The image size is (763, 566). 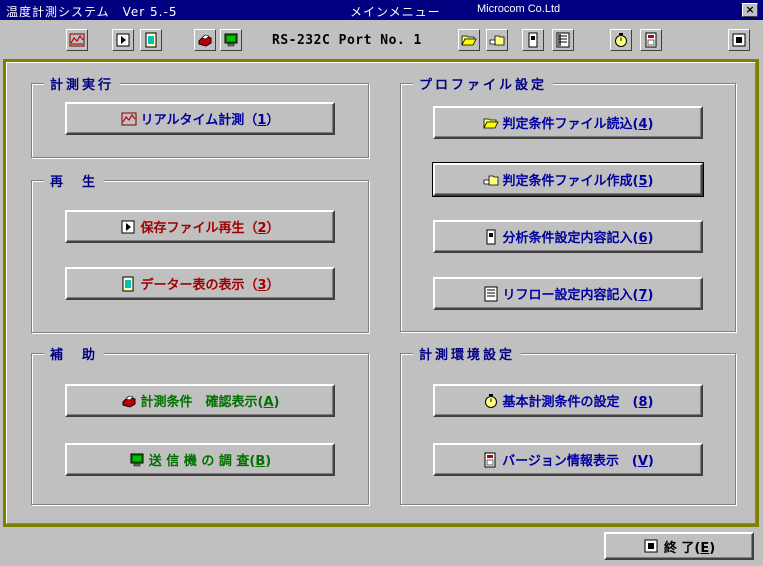 I want to click on group-measure-label: 計測実行, so click(x=82, y=83).